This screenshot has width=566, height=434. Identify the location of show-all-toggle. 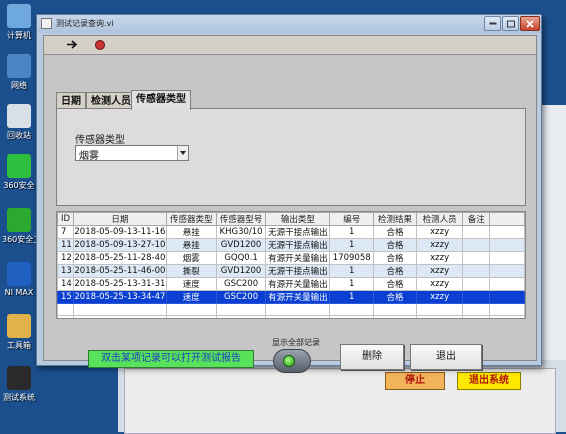
(292, 361).